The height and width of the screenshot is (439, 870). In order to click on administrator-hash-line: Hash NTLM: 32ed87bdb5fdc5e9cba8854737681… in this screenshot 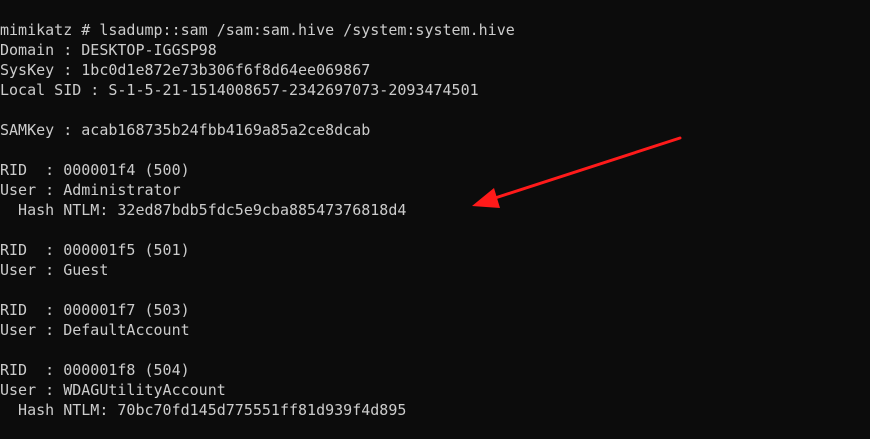, I will do `click(203, 210)`.